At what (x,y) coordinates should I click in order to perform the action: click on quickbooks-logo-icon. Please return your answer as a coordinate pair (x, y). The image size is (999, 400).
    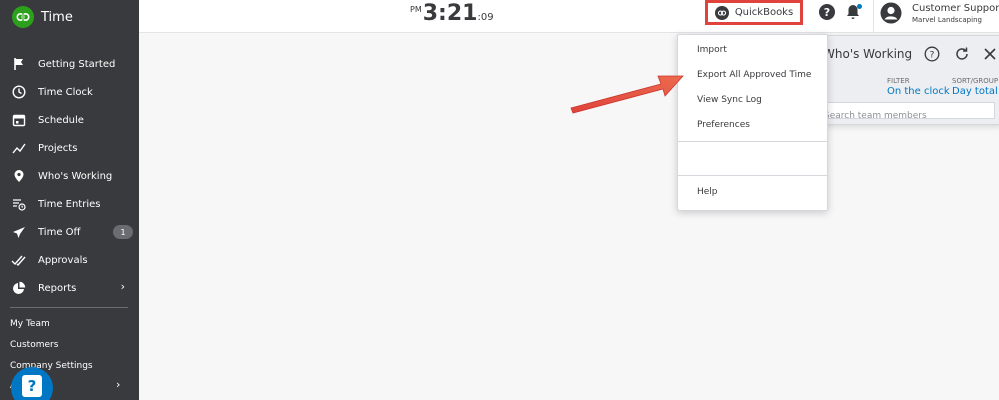
    Looking at the image, I should click on (23, 17).